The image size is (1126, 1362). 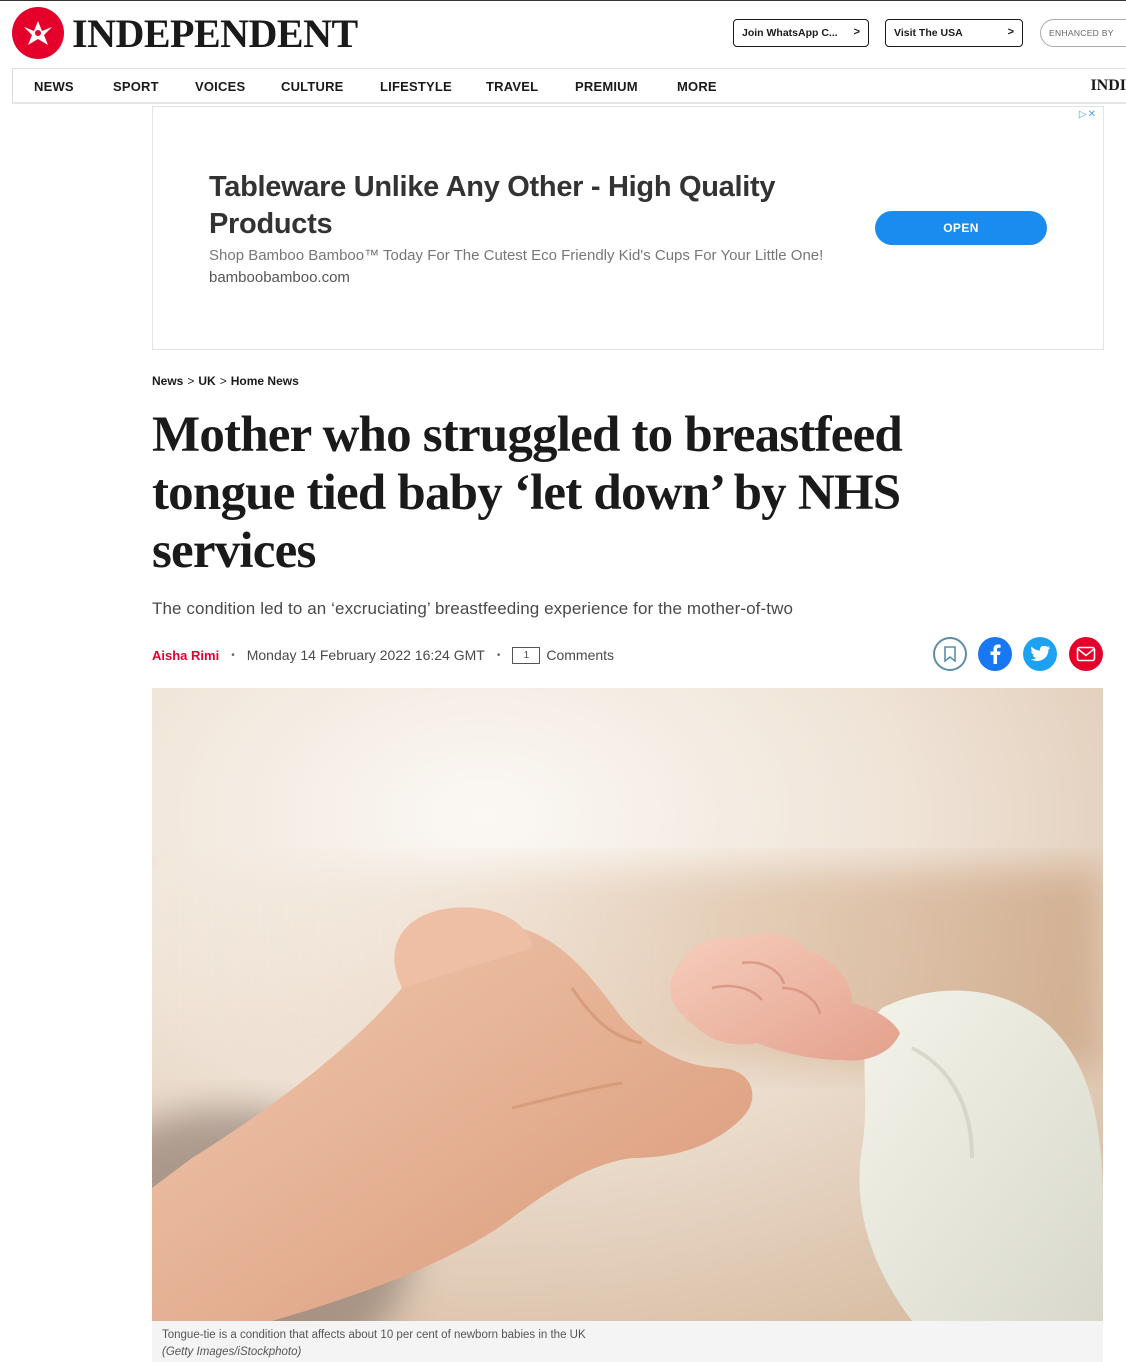 I want to click on enhanced-by-button: ENHANCED BY, so click(x=1083, y=33).